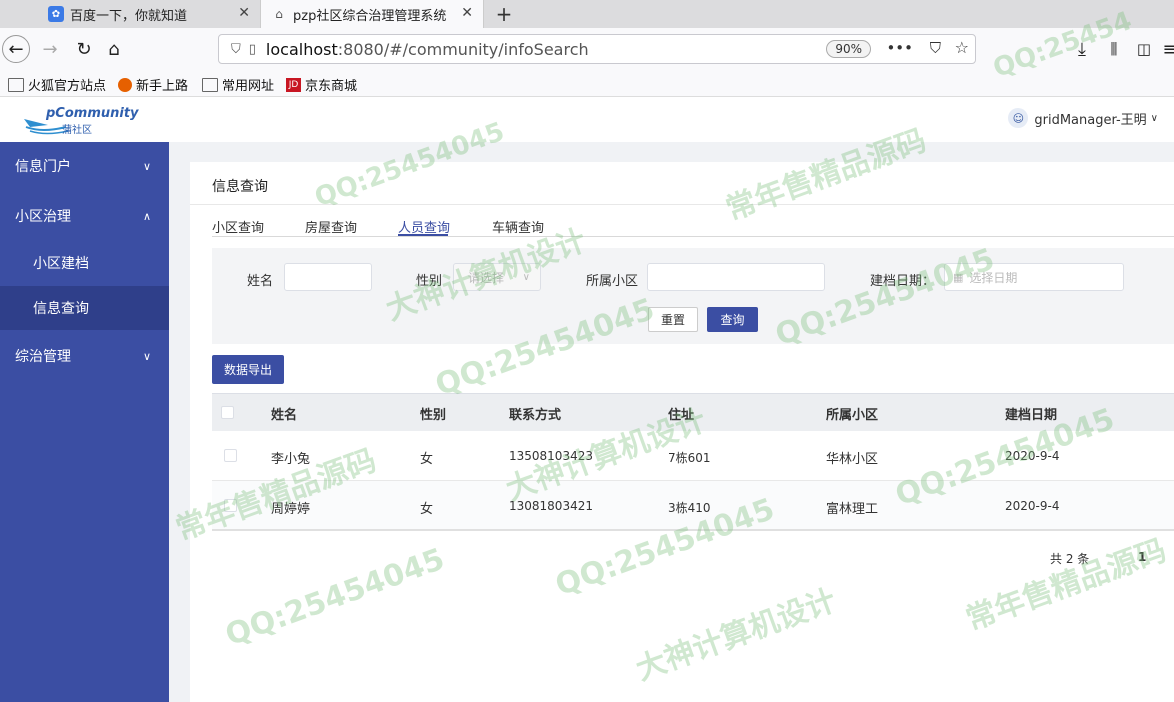 The height and width of the screenshot is (702, 1174). Describe the element at coordinates (61, 309) in the screenshot. I see `sidebar-item-label: 信息查询` at that location.